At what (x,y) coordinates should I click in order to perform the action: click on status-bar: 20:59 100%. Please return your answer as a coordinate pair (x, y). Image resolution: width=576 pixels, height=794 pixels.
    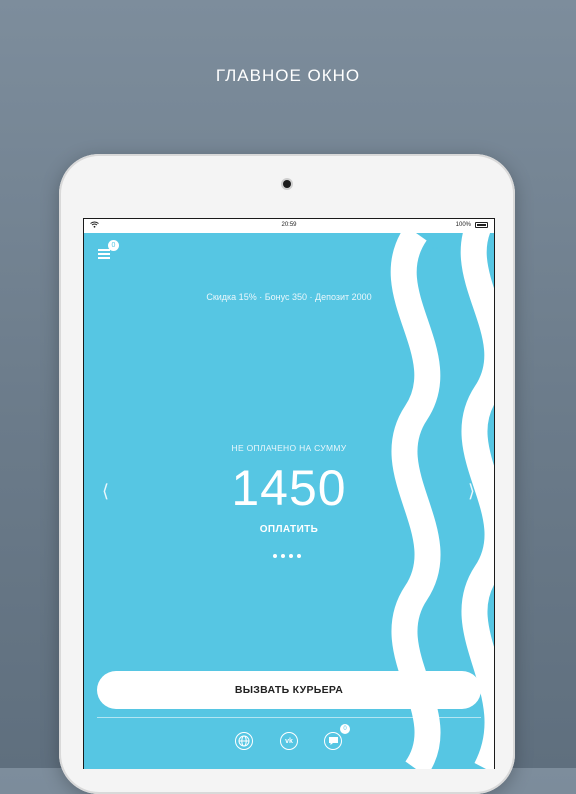
    Looking at the image, I should click on (289, 226).